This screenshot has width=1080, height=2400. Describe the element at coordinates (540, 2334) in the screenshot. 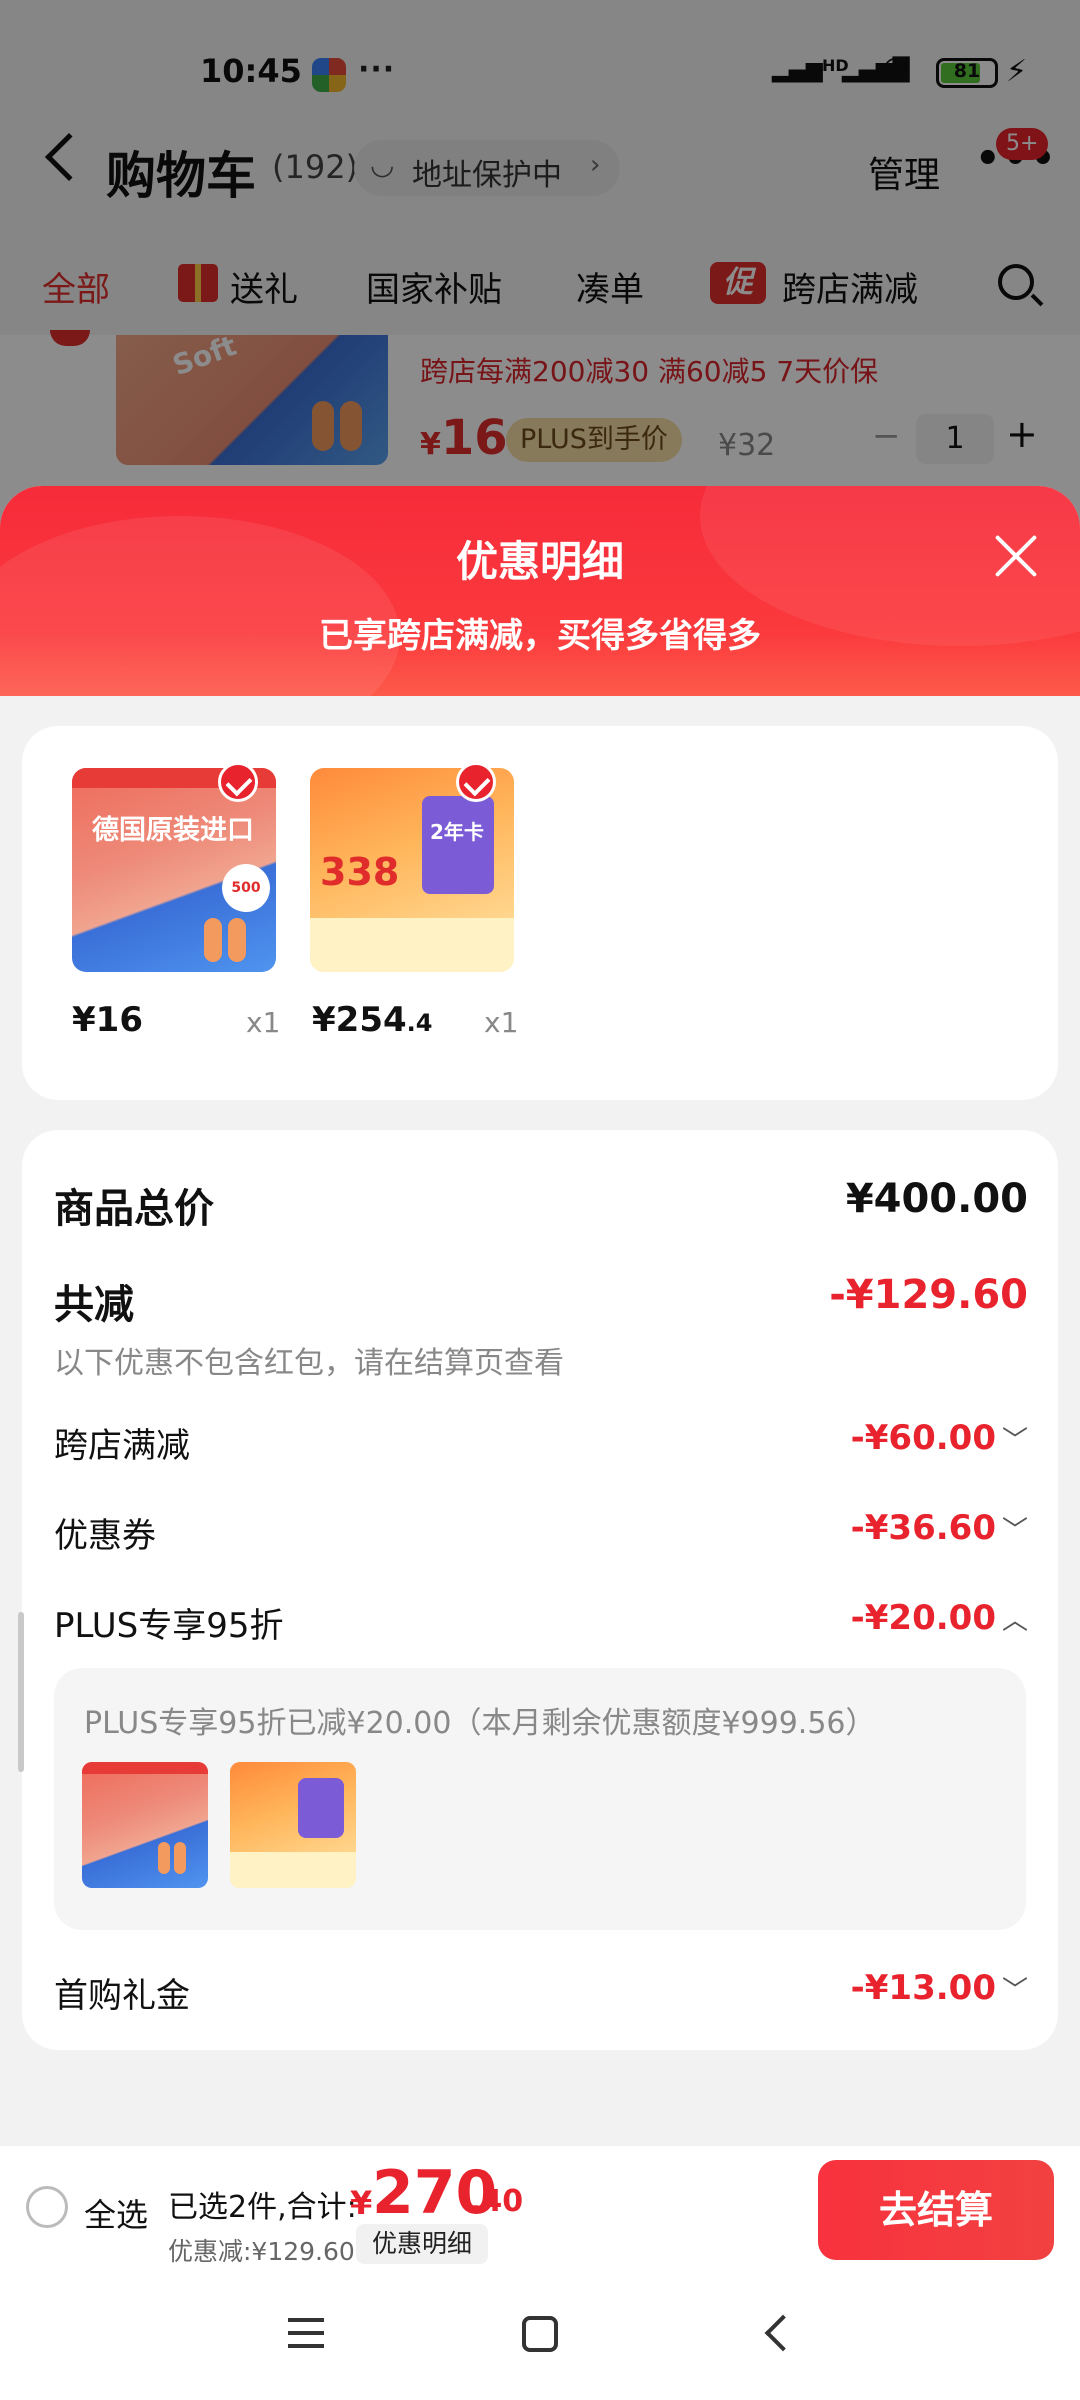

I see `home-icon` at that location.